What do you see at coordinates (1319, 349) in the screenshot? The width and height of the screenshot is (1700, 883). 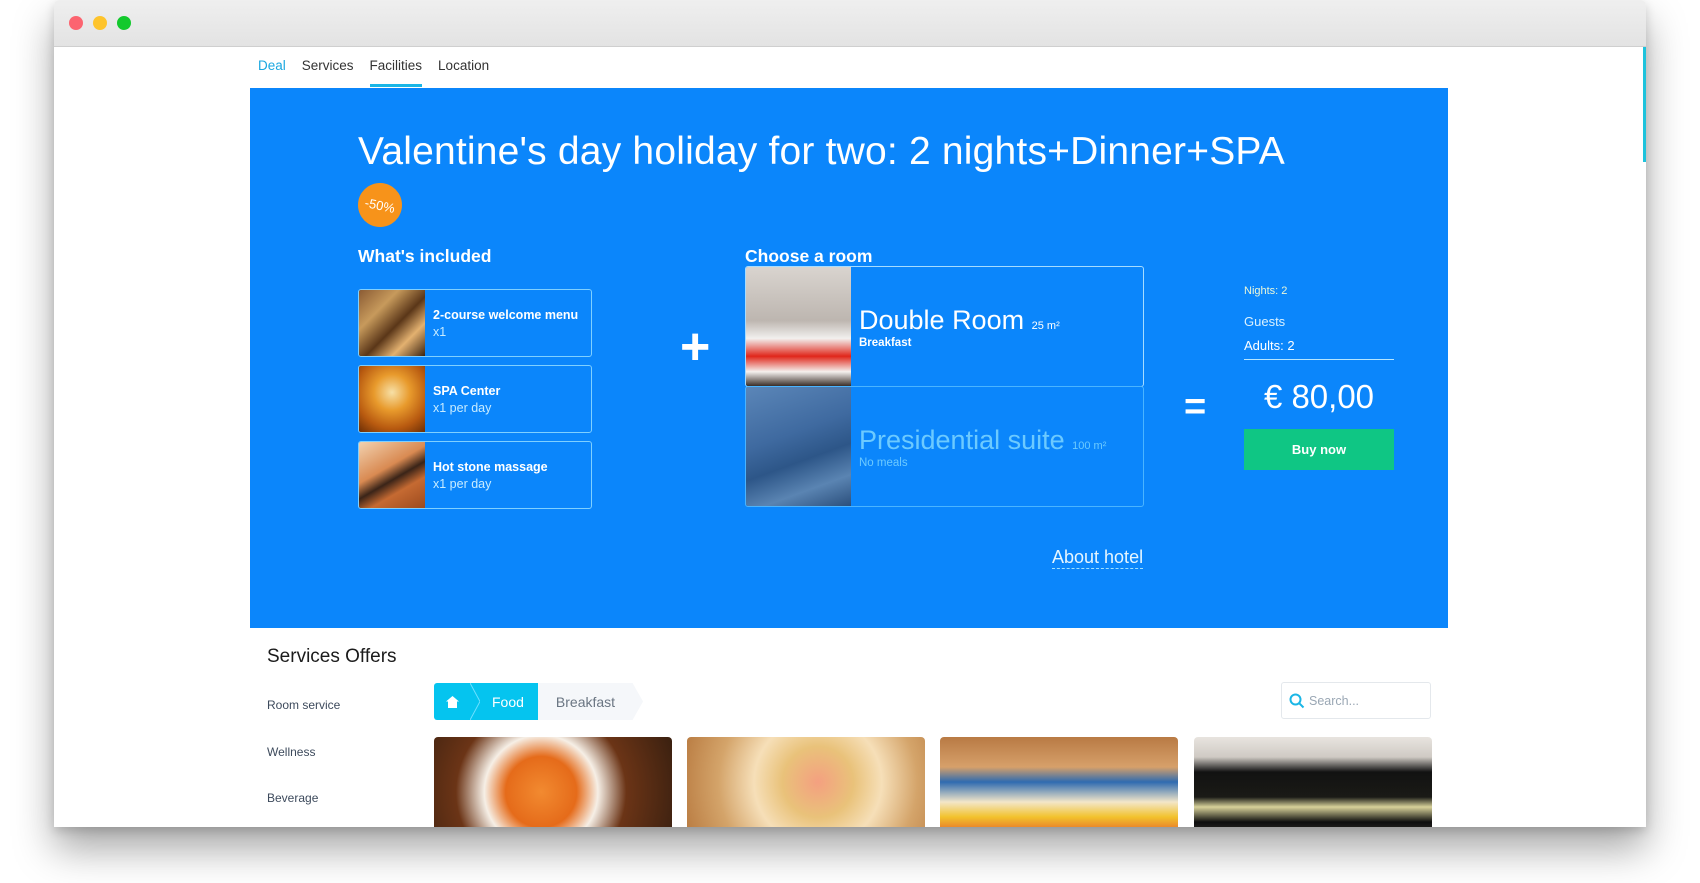 I see `adults-selector: Adults: 2` at bounding box center [1319, 349].